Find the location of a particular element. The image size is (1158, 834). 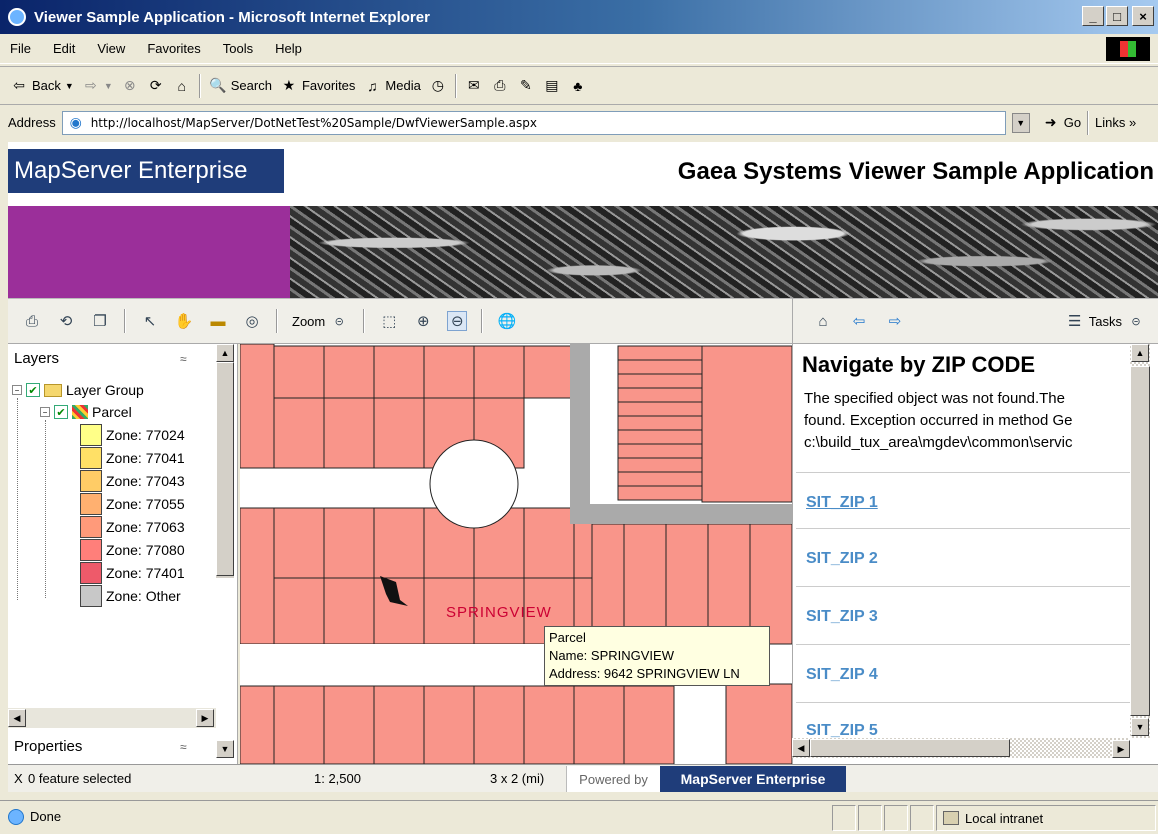

task-forward-icon: ⇨ is located at coordinates (895, 321).